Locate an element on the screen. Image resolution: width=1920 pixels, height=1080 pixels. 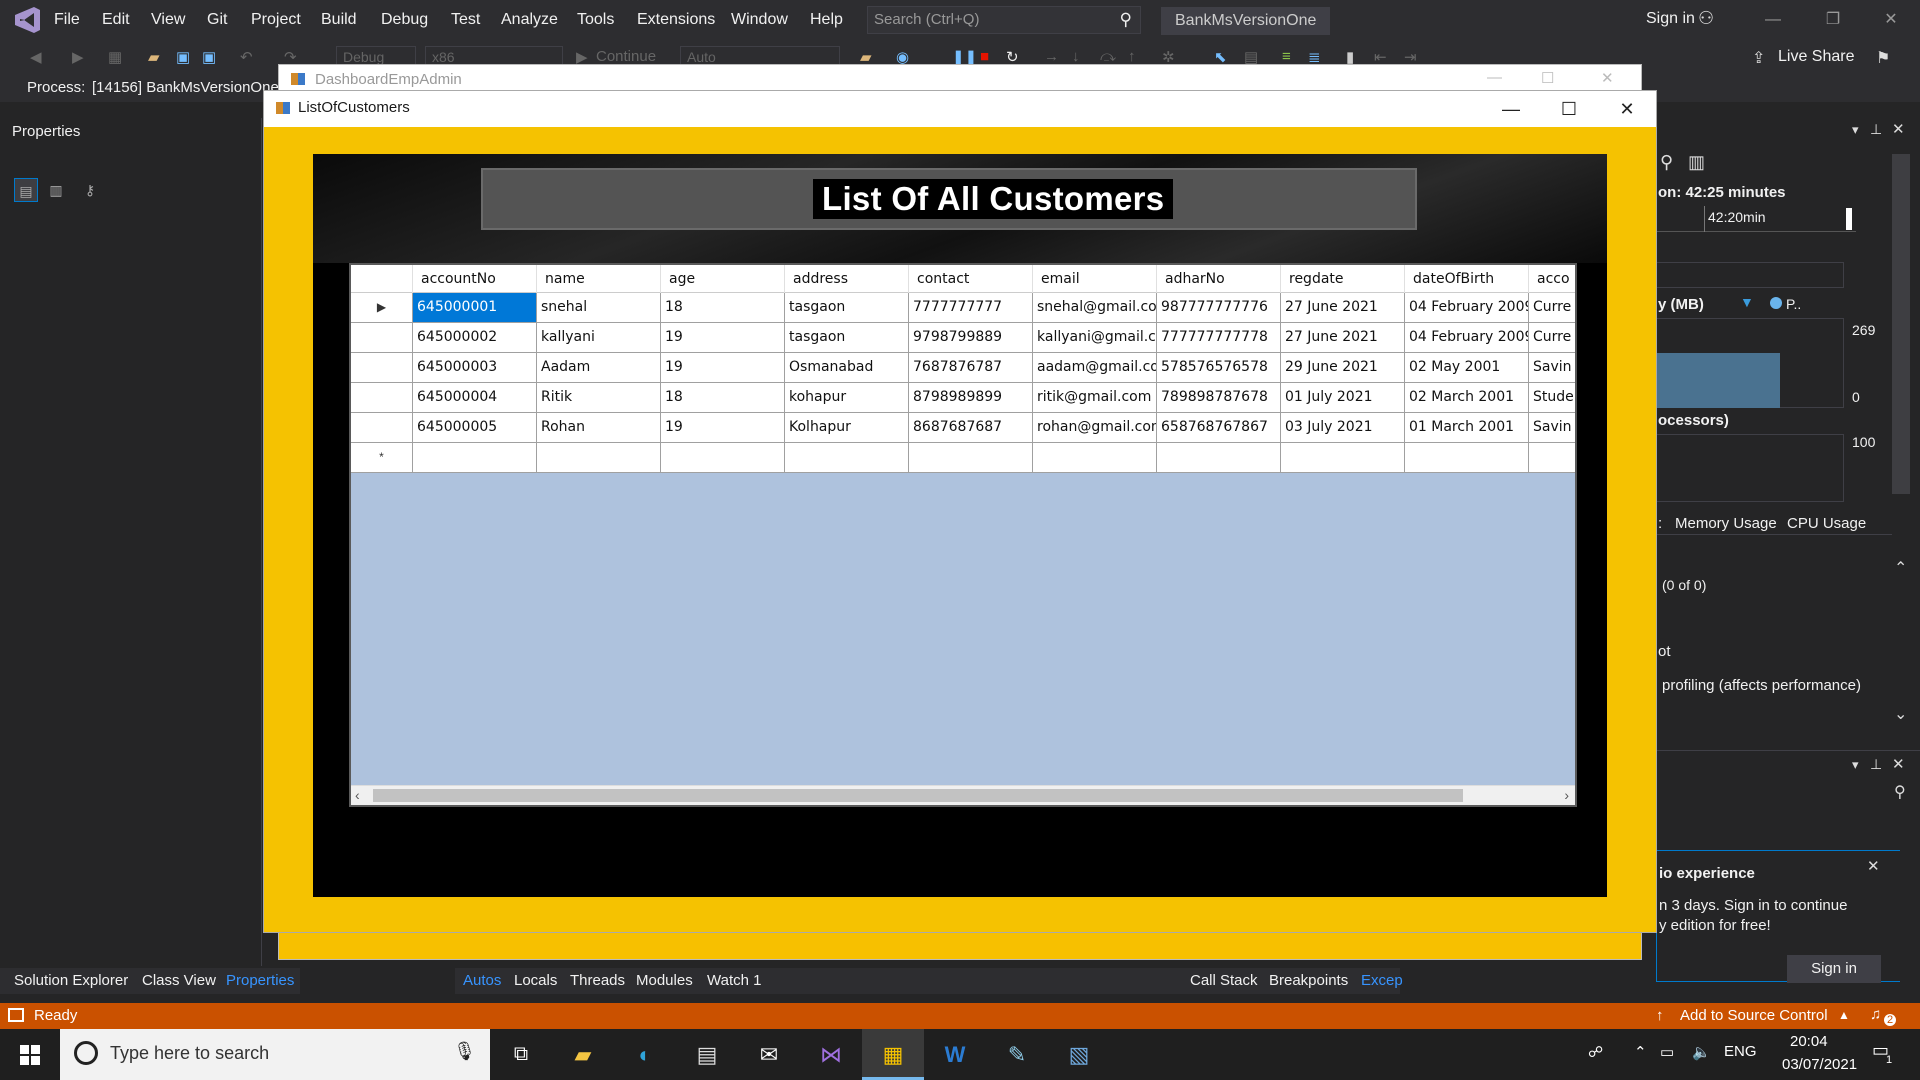
customers-titlebar: ListOfCustomers — ☐ ✕ is located at coordinates (960, 109).